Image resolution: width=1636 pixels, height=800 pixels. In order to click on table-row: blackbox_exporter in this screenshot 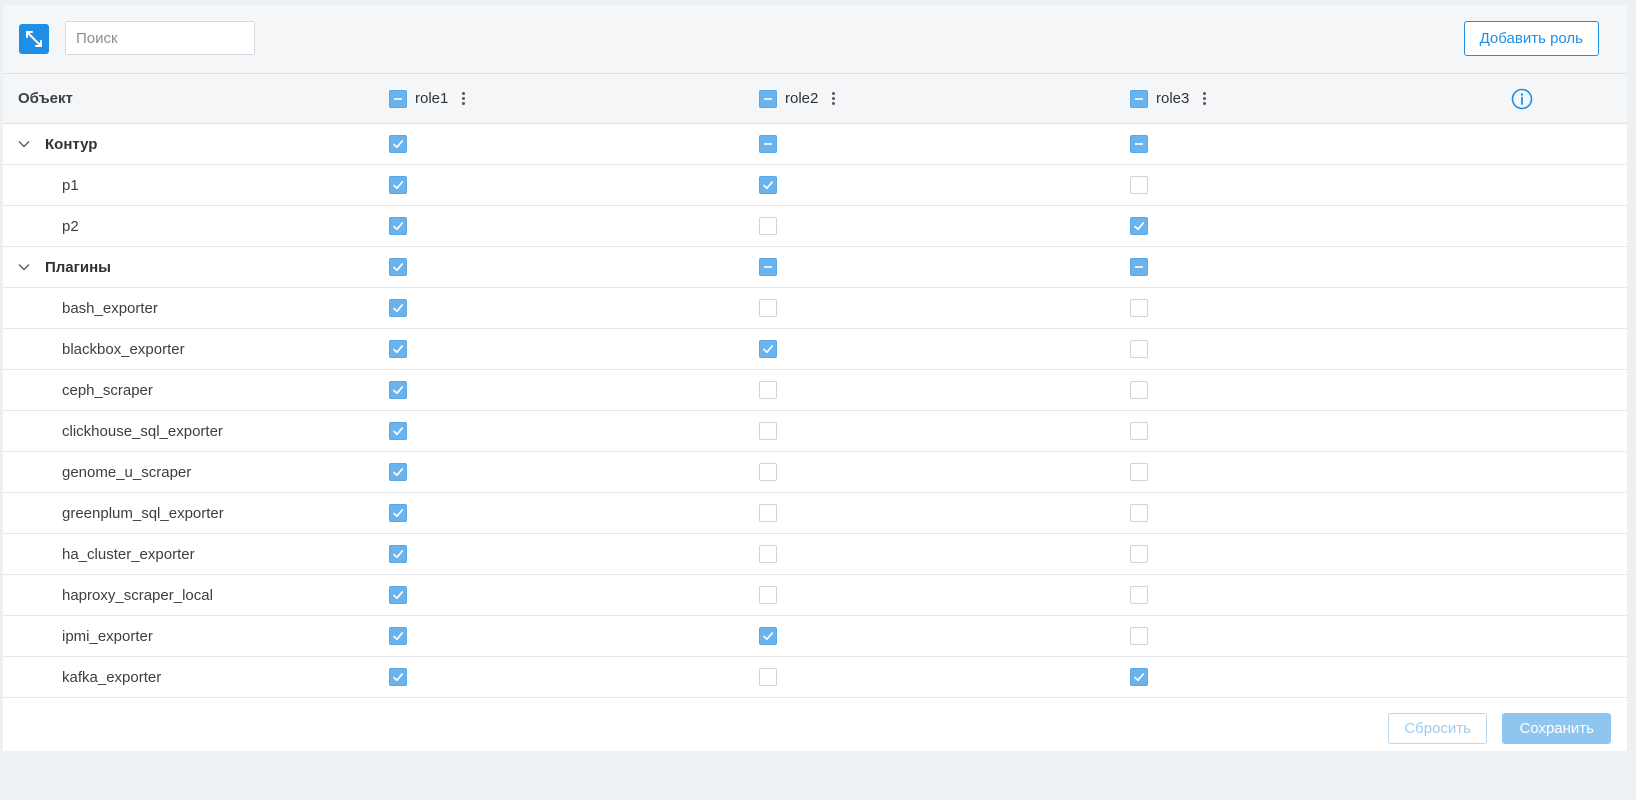, I will do `click(815, 349)`.